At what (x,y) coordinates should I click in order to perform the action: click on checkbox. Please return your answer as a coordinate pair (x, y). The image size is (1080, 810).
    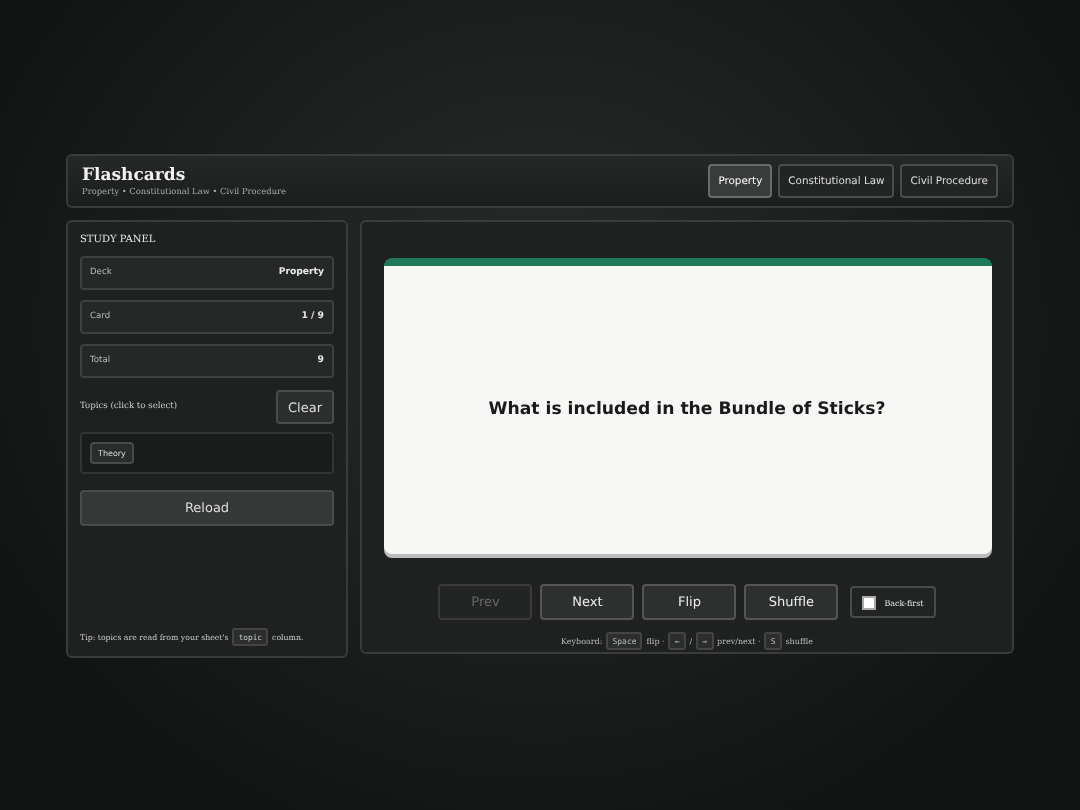
    Looking at the image, I should click on (869, 602).